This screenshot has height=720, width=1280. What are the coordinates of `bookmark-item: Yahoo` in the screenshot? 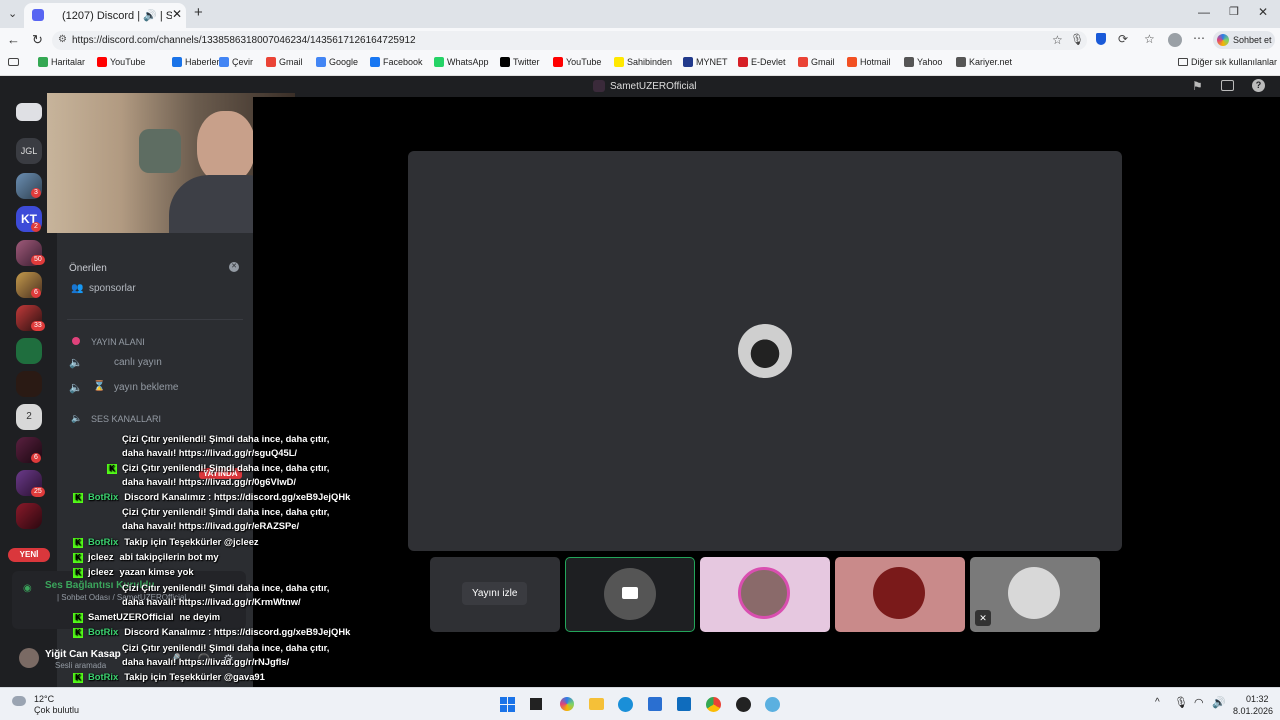 It's located at (923, 62).